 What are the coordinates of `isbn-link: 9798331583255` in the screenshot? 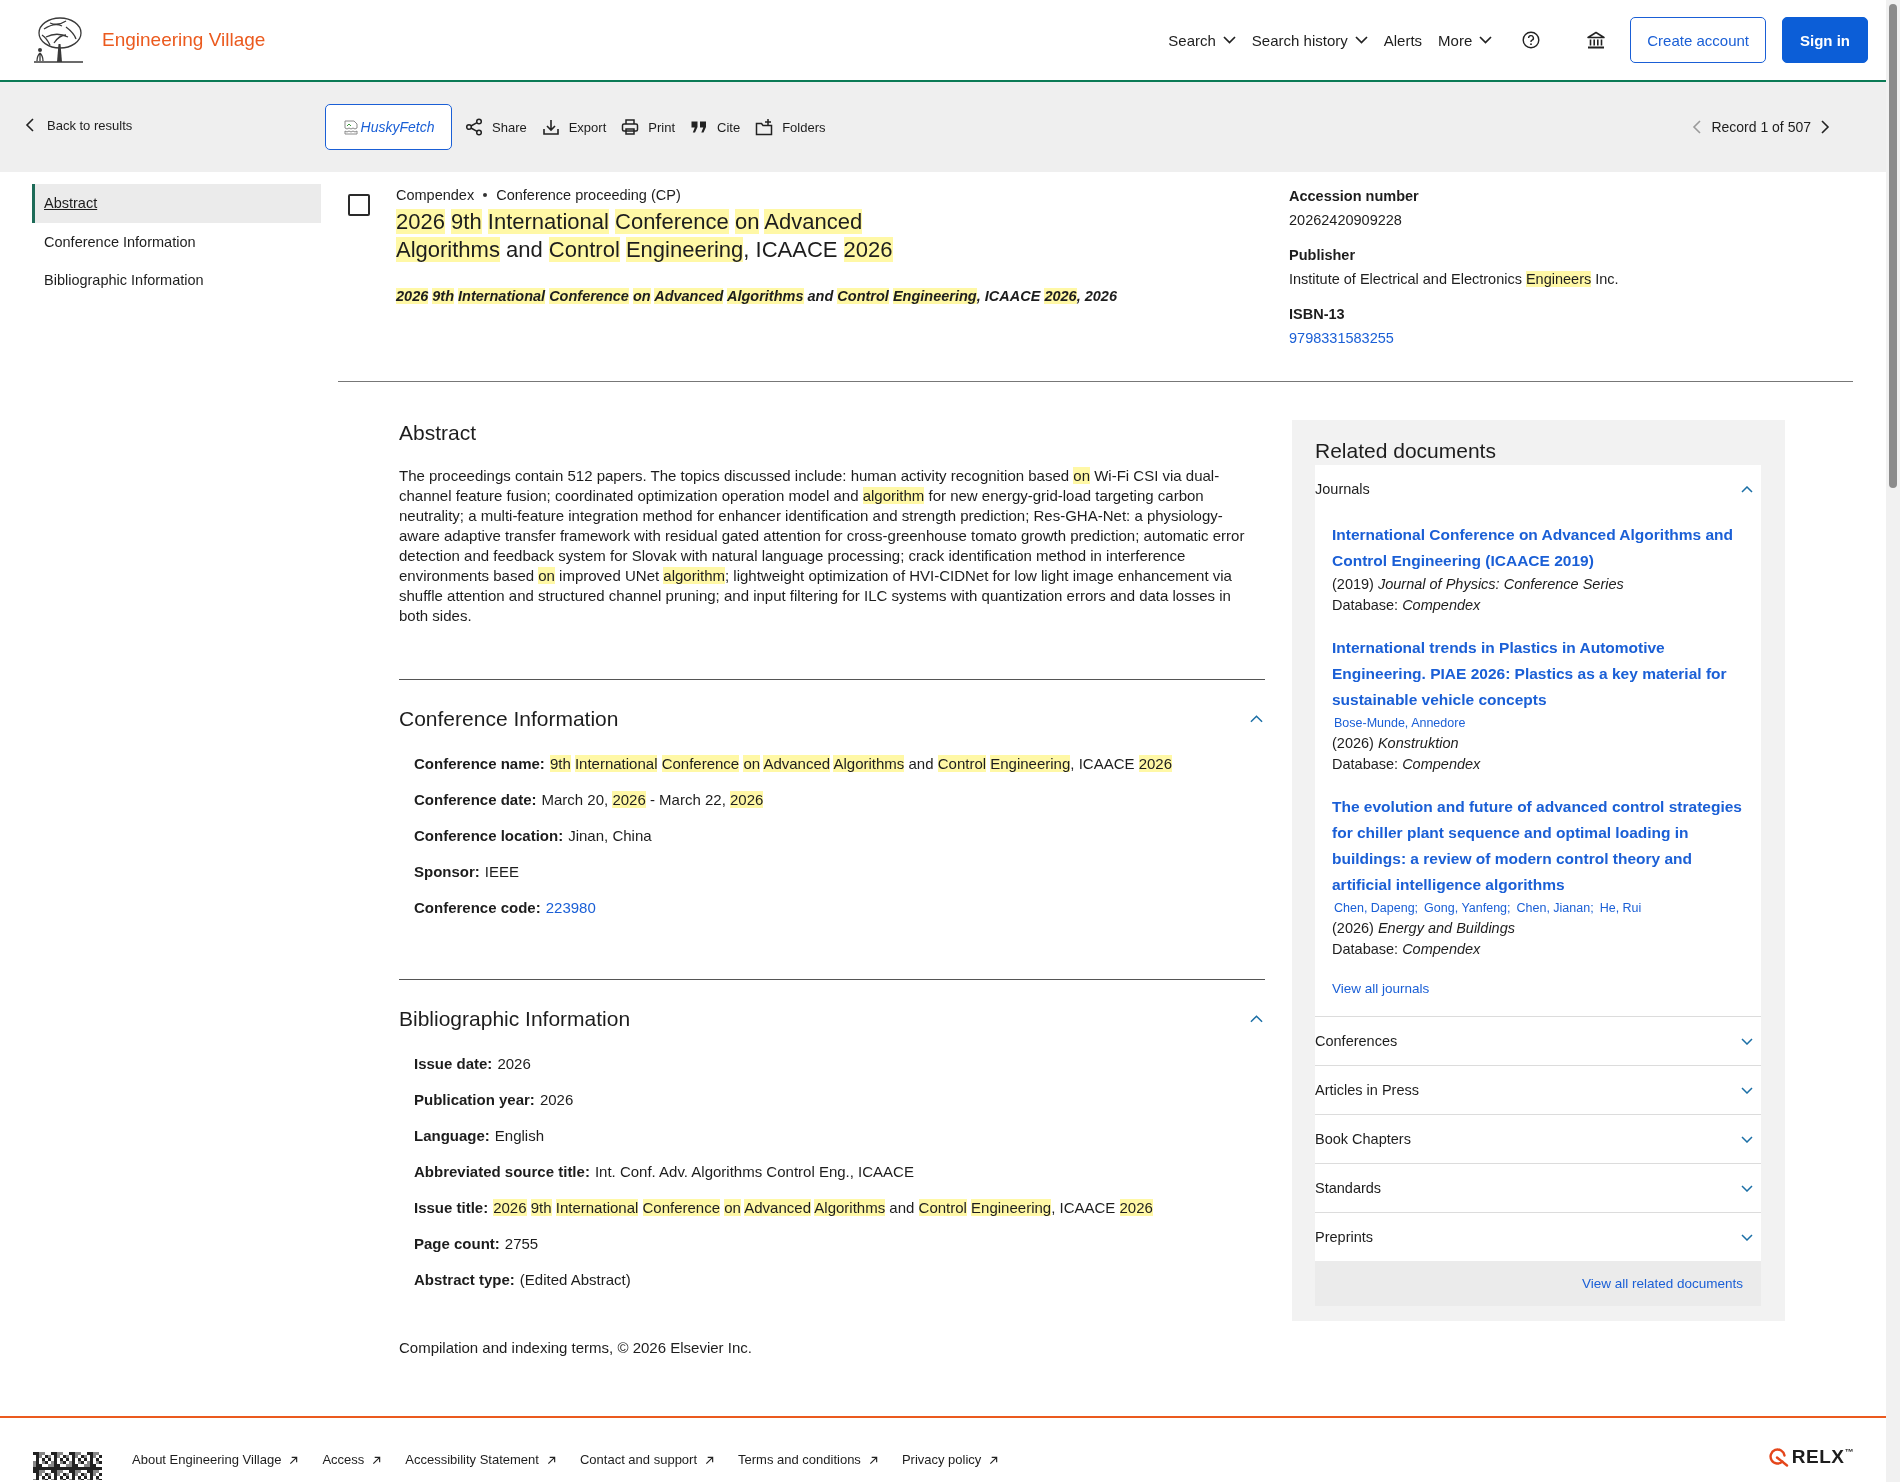 It's located at (1454, 338).